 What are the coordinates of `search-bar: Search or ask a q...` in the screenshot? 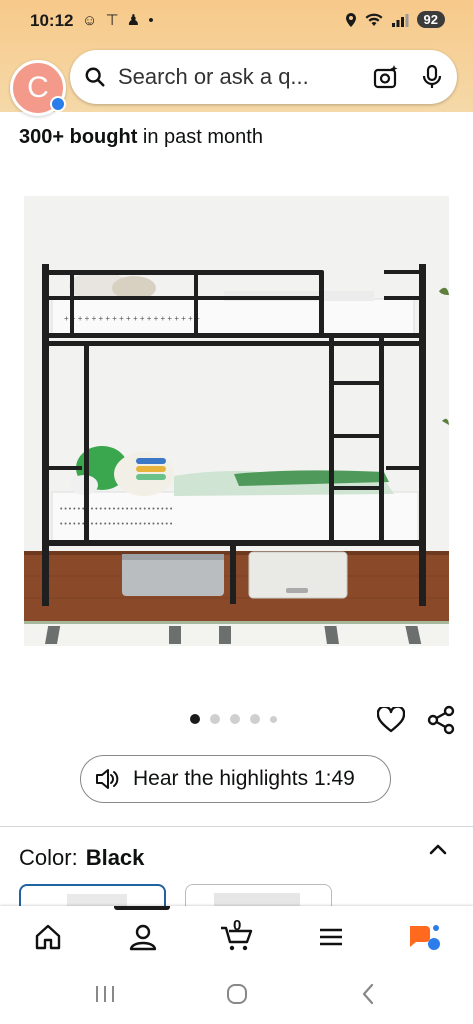 It's located at (263, 77).